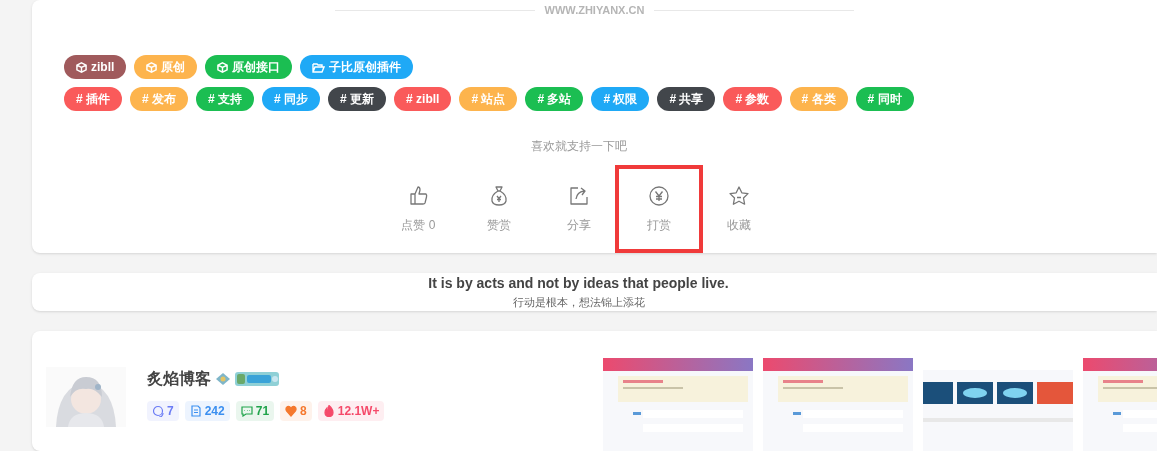 Image resolution: width=1157 pixels, height=451 pixels. I want to click on category-tag: 原创接口, so click(249, 67).